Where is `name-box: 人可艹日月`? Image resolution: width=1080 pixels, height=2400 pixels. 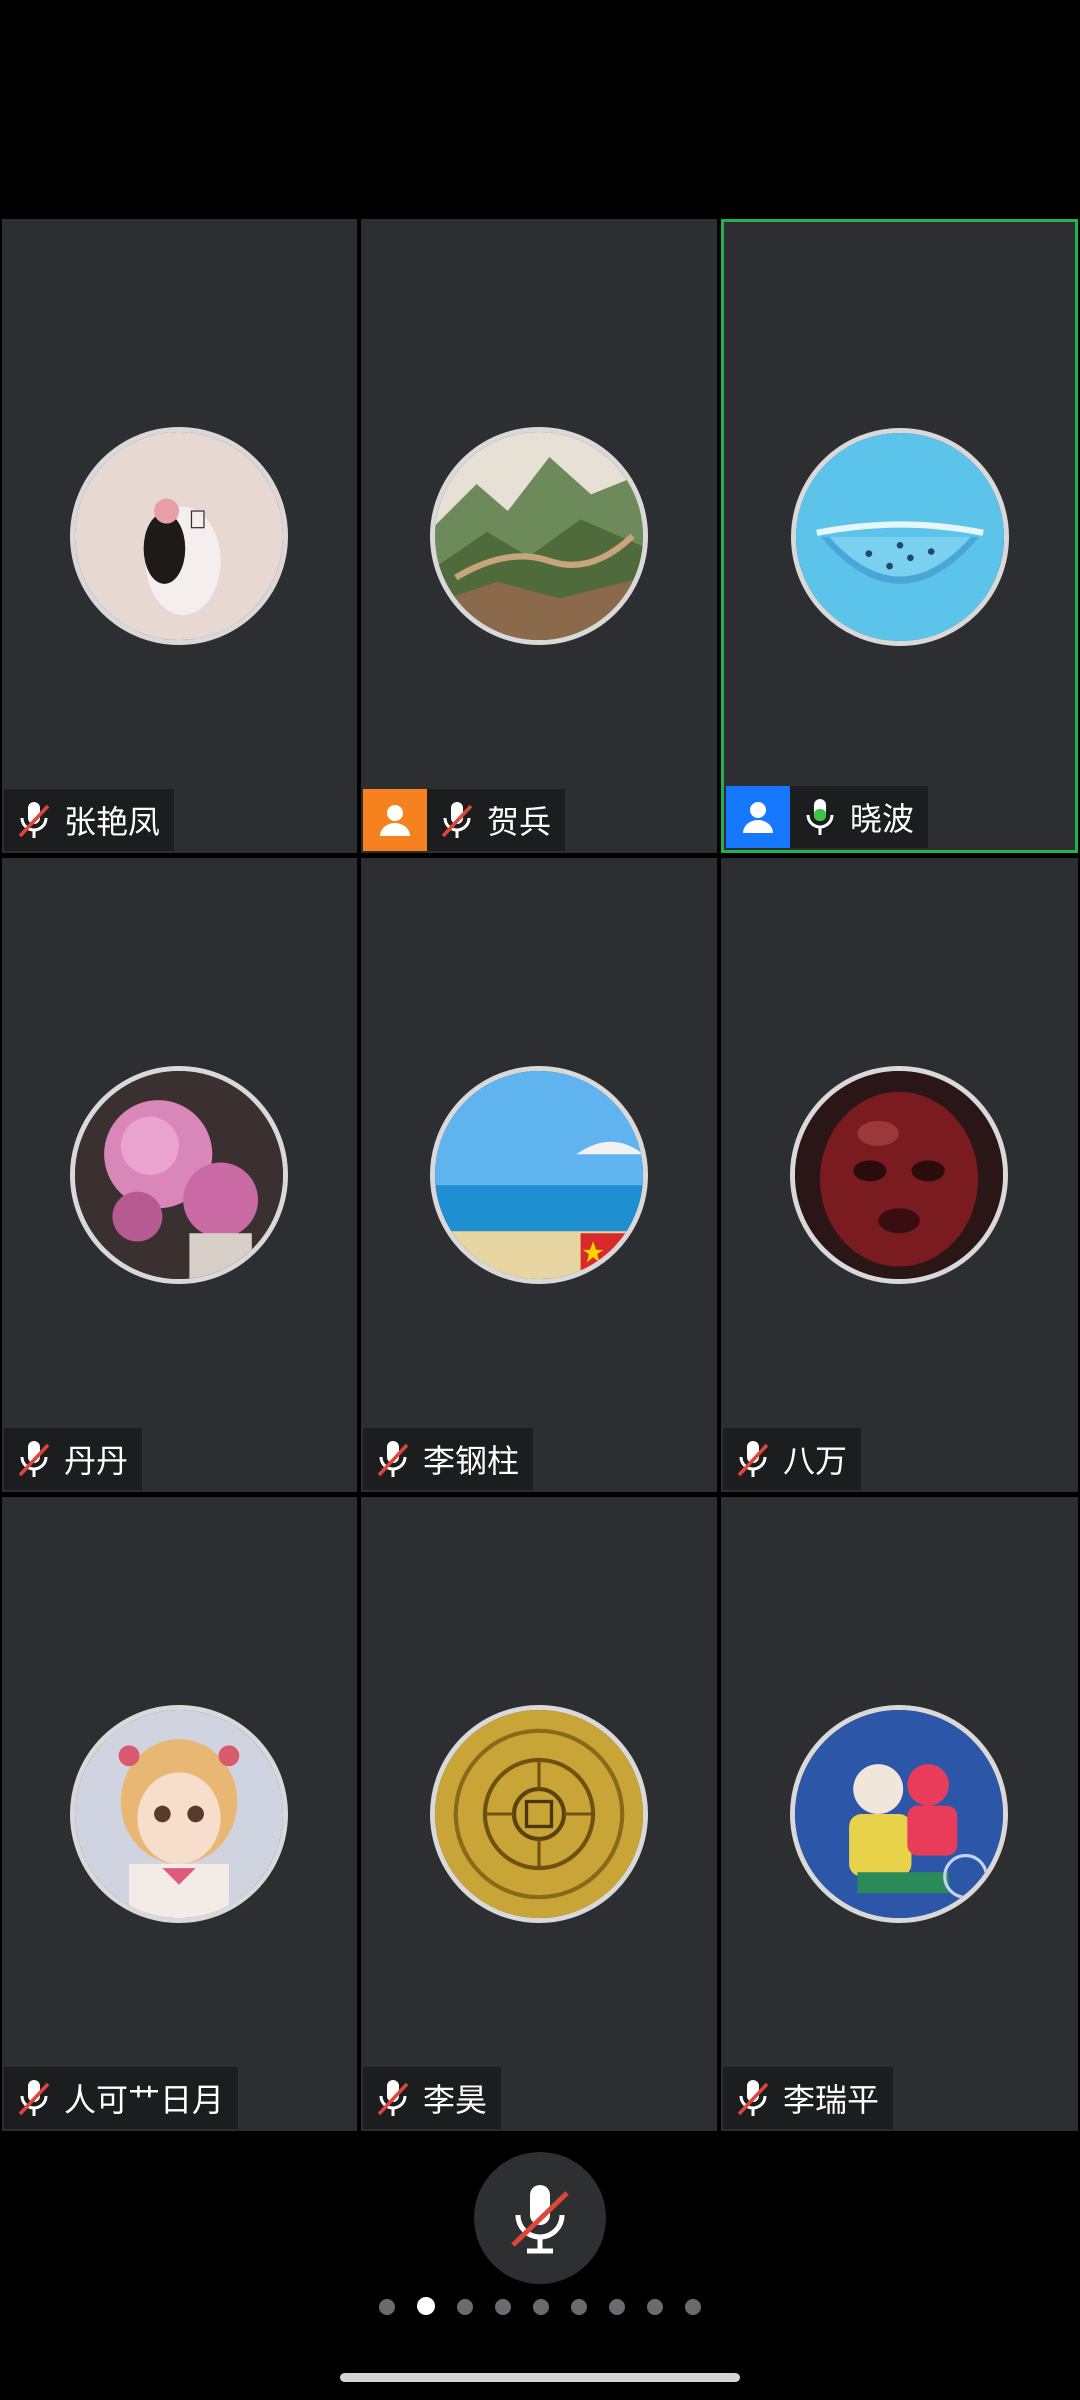 name-box: 人可艹日月 is located at coordinates (121, 2098).